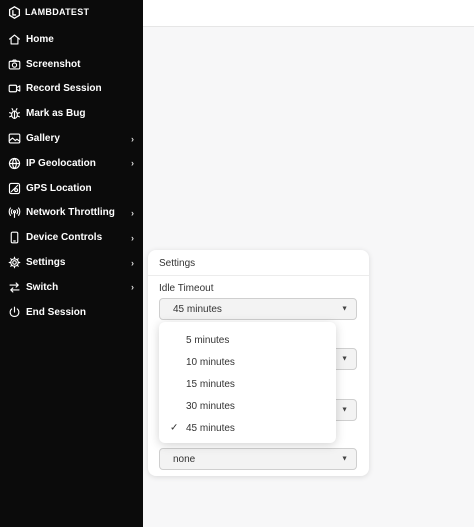 This screenshot has width=474, height=527. I want to click on map-icon, so click(14, 188).